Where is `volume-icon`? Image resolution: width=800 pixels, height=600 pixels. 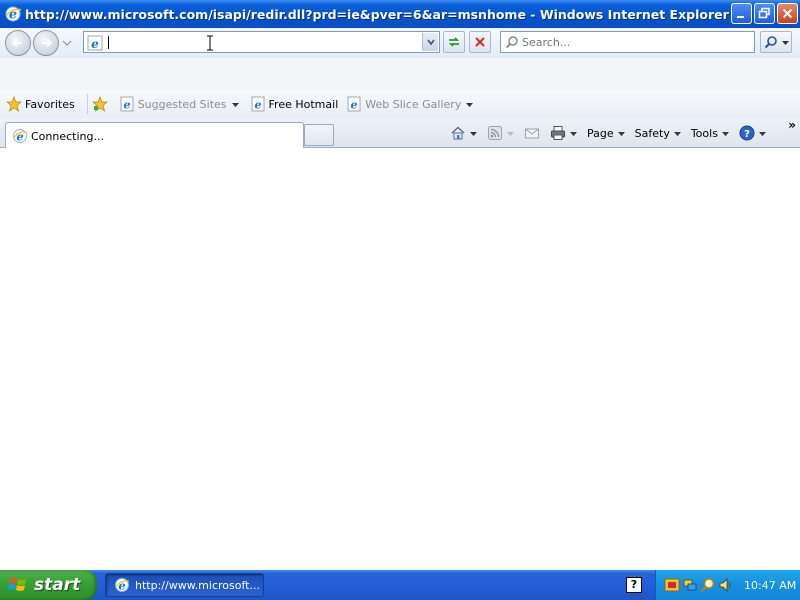
volume-icon is located at coordinates (726, 585).